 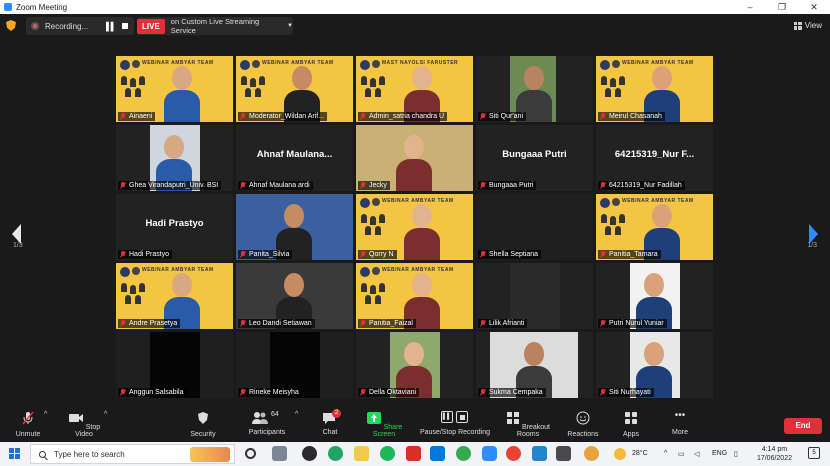 What do you see at coordinates (111, 26) in the screenshot?
I see `pause-recording-icon: ▌▌` at bounding box center [111, 26].